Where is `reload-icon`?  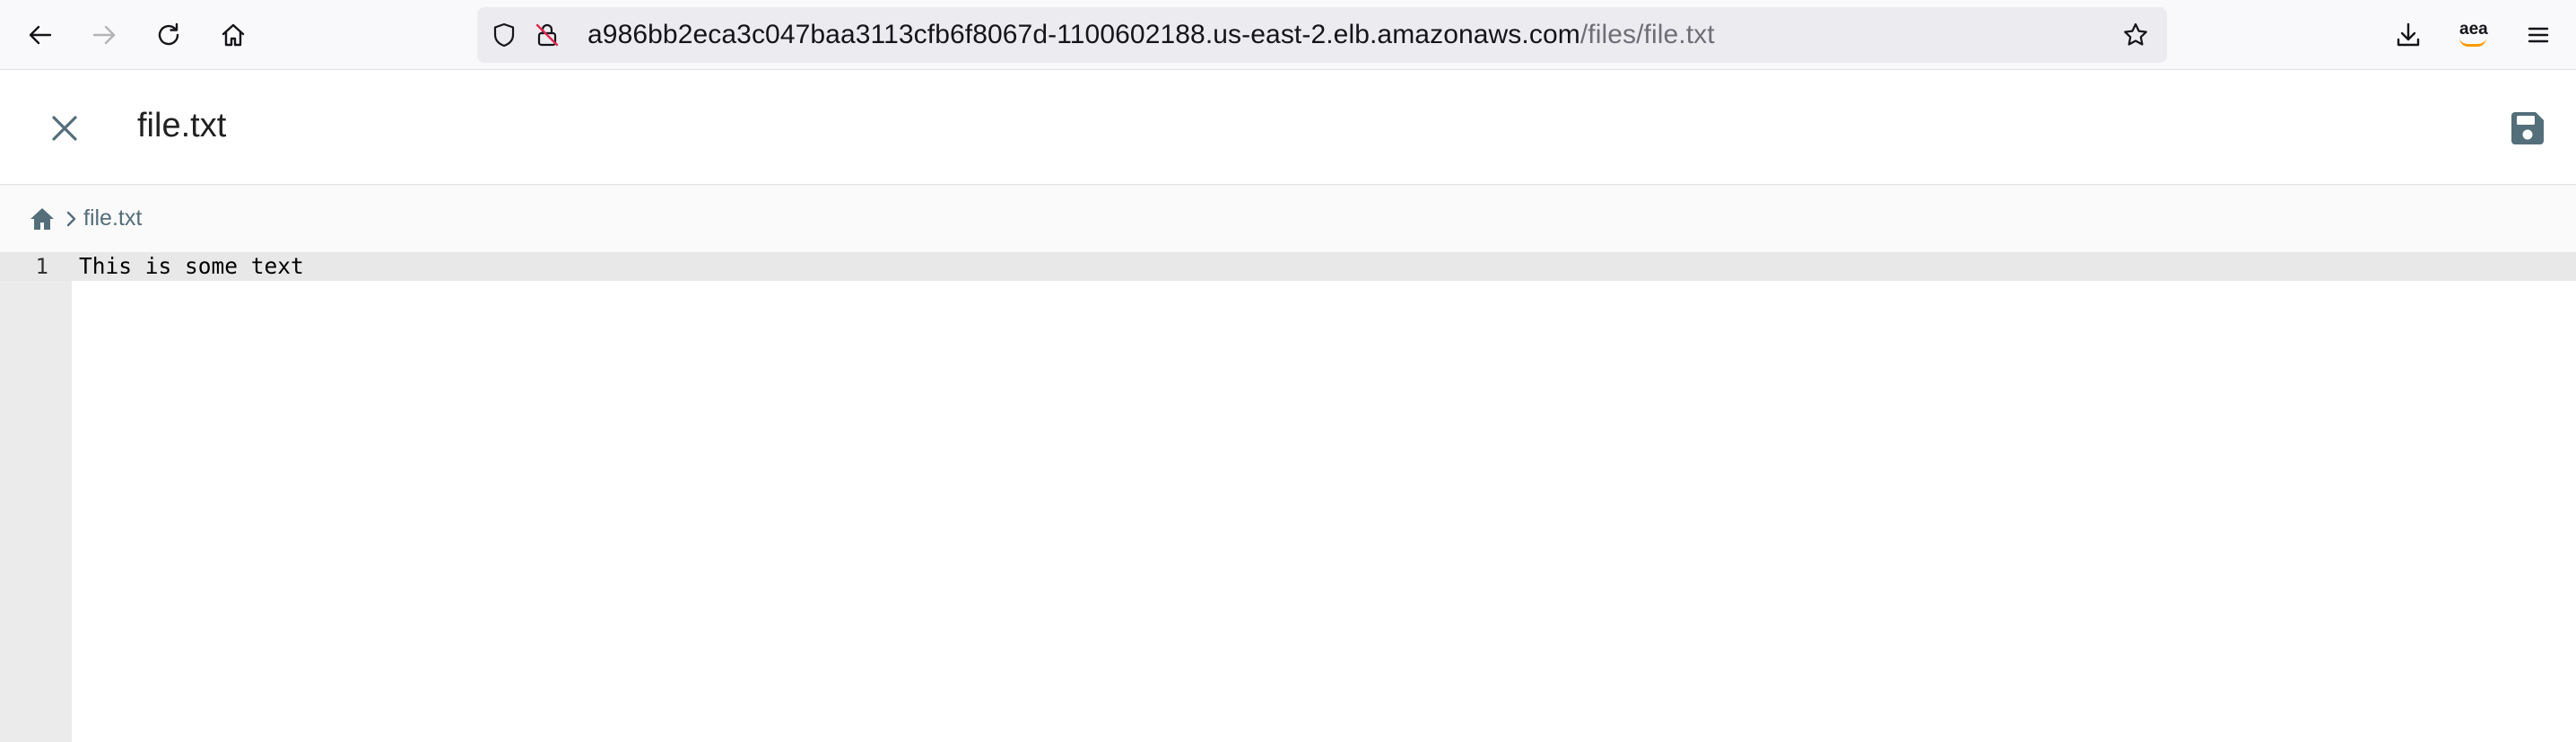 reload-icon is located at coordinates (168, 34).